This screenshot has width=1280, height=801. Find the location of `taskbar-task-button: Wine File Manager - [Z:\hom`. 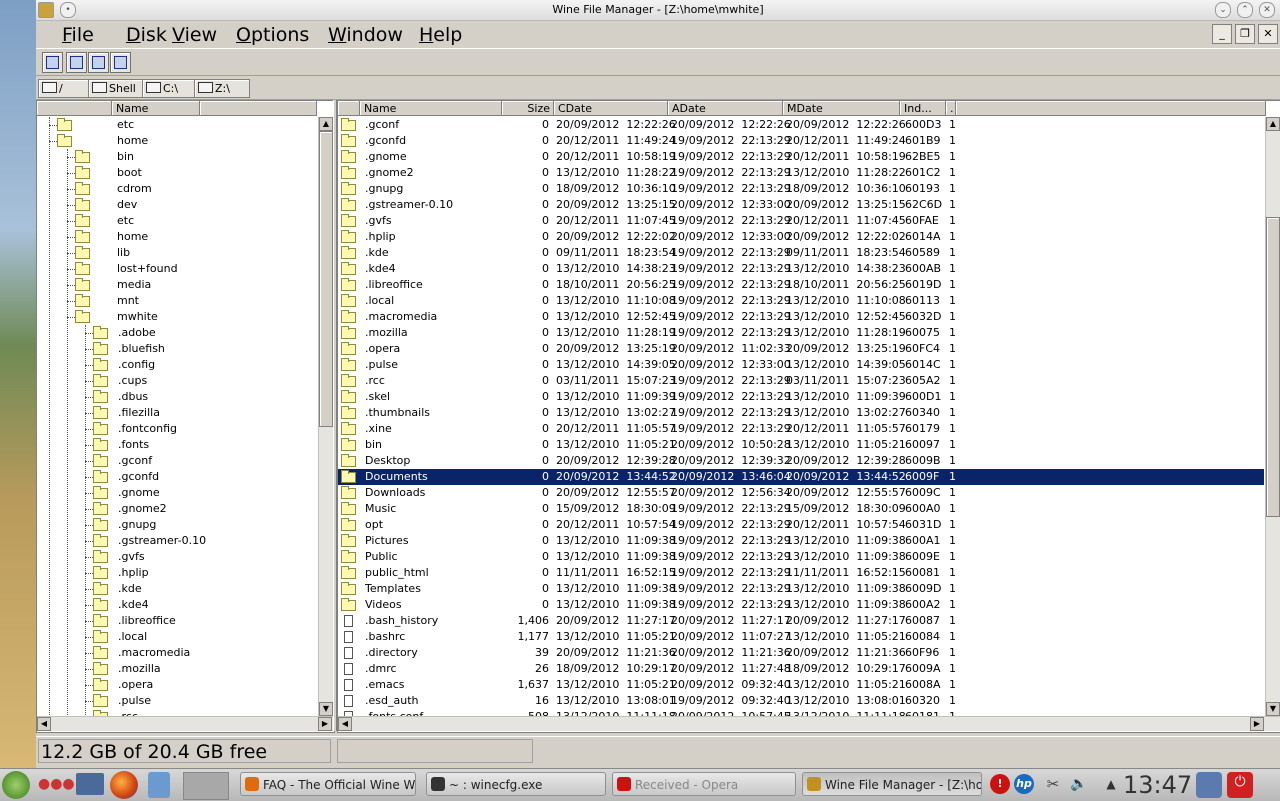

taskbar-task-button: Wine File Manager - [Z:\hom is located at coordinates (892, 784).